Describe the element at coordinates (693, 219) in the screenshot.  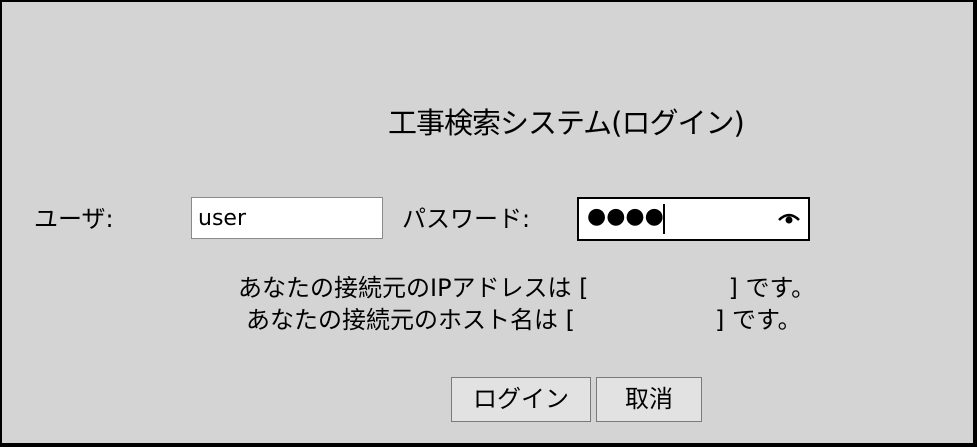
I see `password-input: ●●●●` at that location.